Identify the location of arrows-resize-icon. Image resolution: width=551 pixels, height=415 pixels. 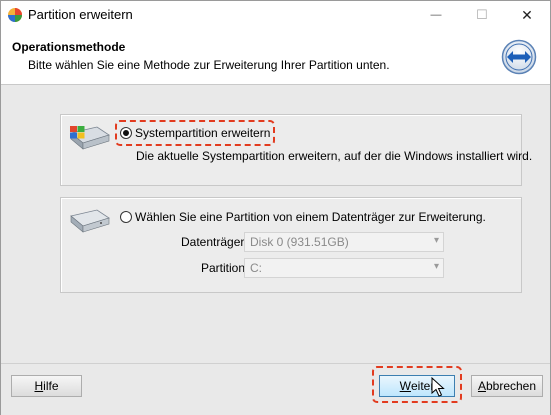
(519, 57).